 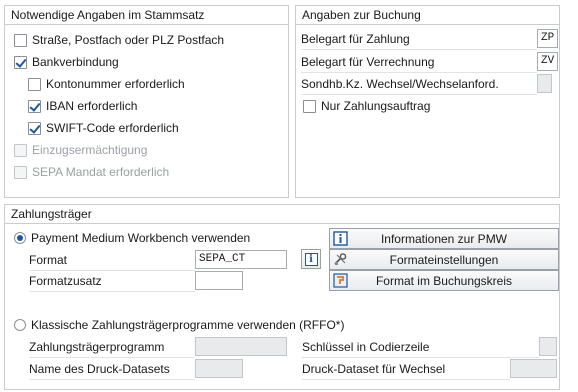 I want to click on checkbox-label: SEPA Mandat erforderlich, so click(x=101, y=172).